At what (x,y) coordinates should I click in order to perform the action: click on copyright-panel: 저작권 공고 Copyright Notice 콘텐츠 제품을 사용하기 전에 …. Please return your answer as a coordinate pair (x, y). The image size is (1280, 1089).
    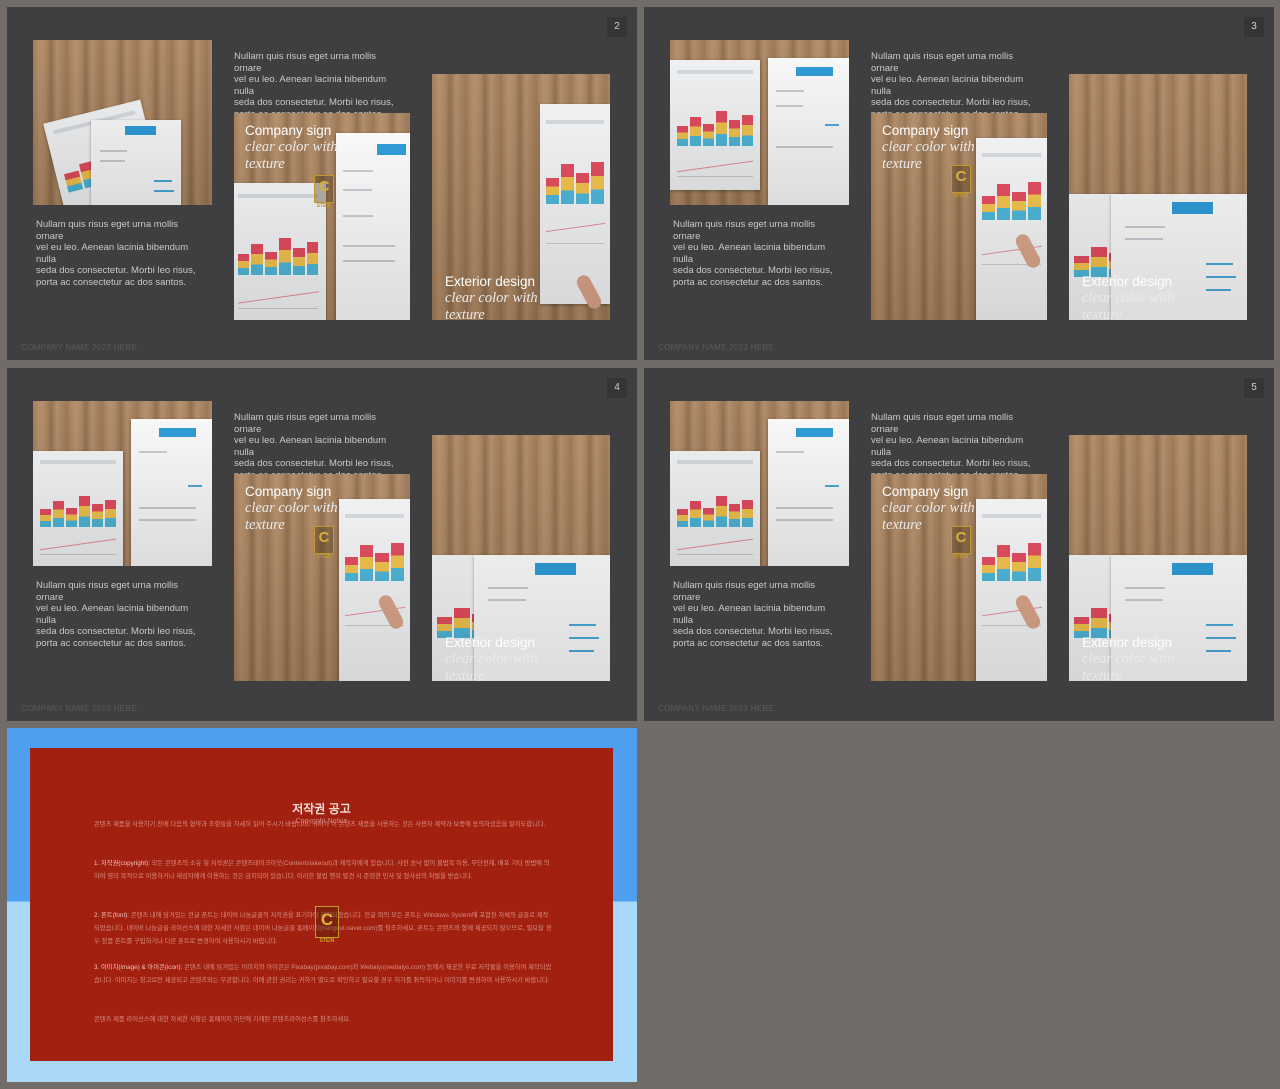
    Looking at the image, I should click on (321, 904).